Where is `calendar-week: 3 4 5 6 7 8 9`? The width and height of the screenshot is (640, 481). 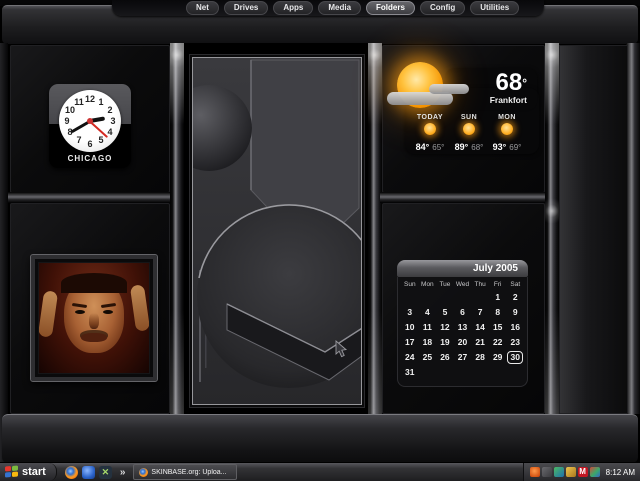
calendar-week: 3 4 5 6 7 8 9 is located at coordinates (462, 312).